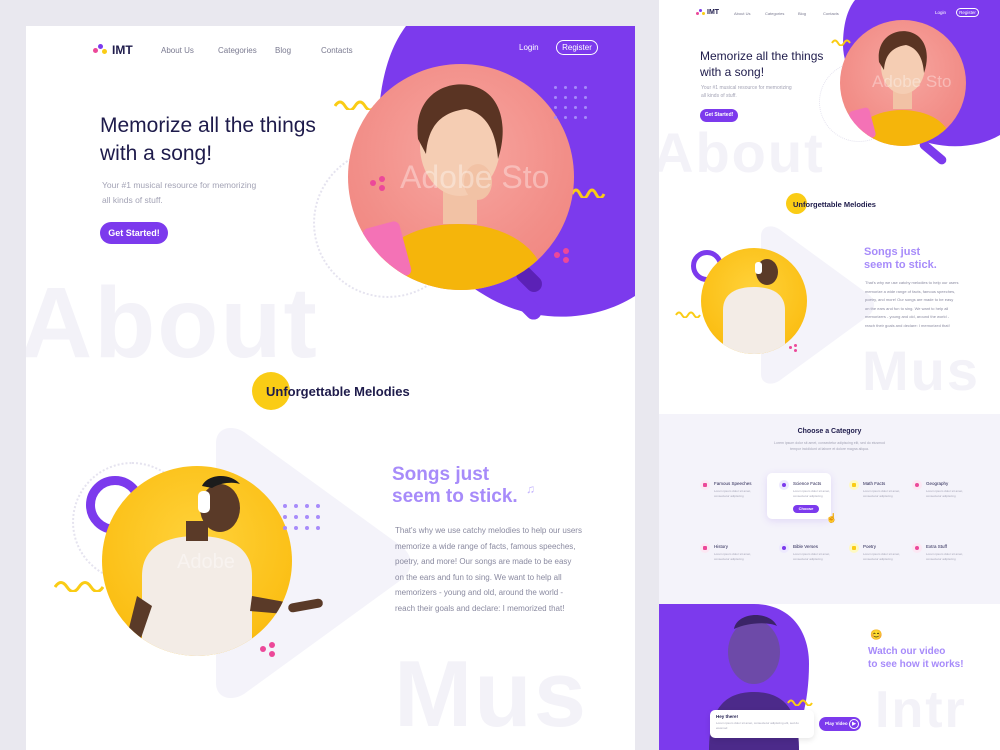 This screenshot has width=1000, height=750. I want to click on songs-heading-line-2: seem to stick., so click(455, 496).